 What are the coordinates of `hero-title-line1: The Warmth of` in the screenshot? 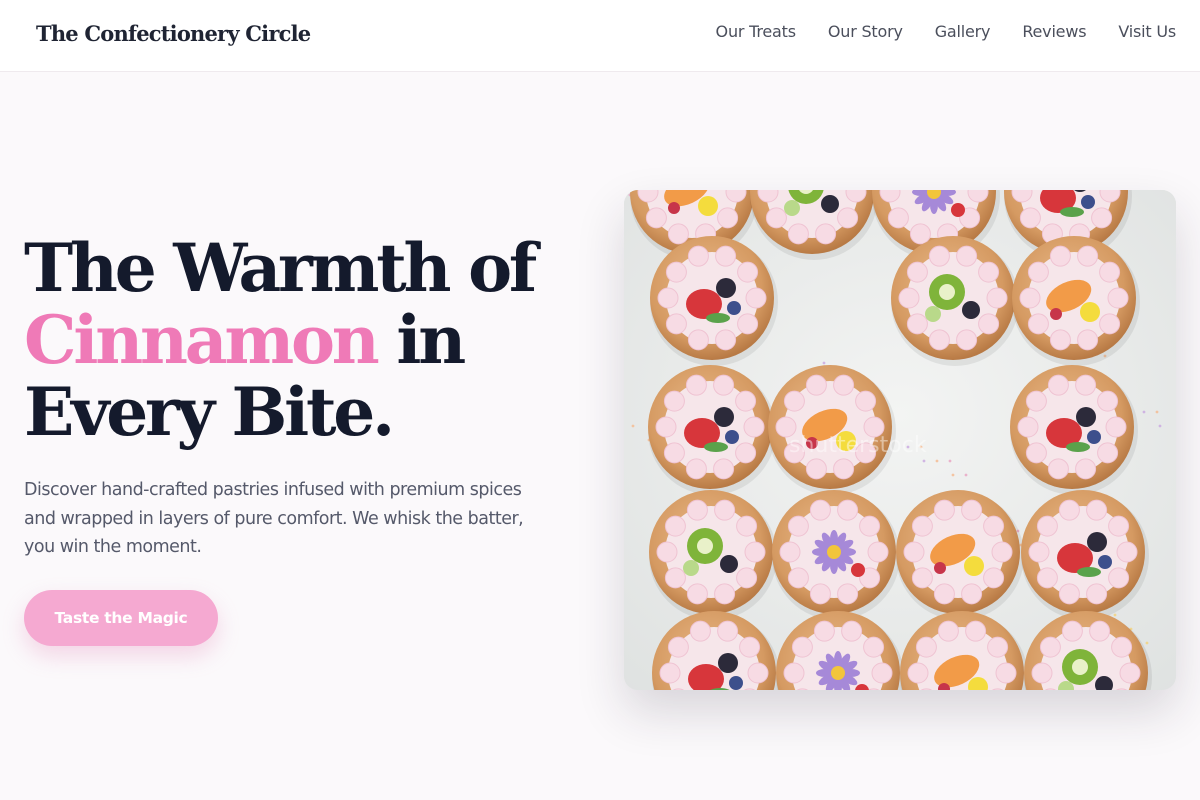 It's located at (280, 268).